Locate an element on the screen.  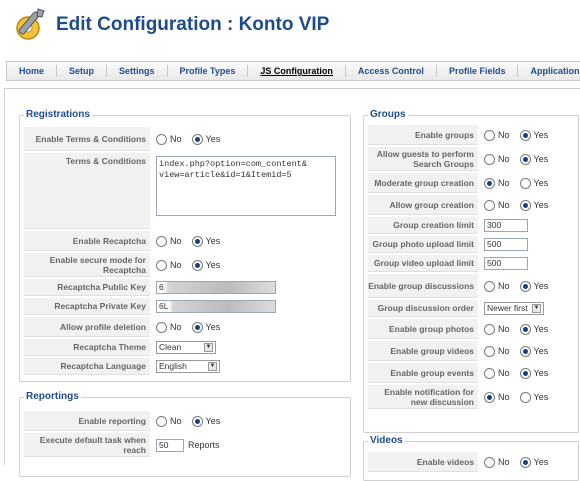
group-videos-radios: No Yes is located at coordinates (521, 351).